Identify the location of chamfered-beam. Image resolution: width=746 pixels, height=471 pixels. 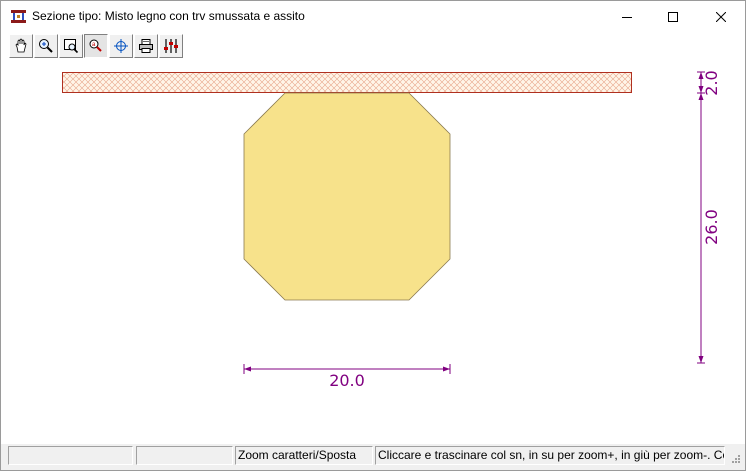
(347, 196).